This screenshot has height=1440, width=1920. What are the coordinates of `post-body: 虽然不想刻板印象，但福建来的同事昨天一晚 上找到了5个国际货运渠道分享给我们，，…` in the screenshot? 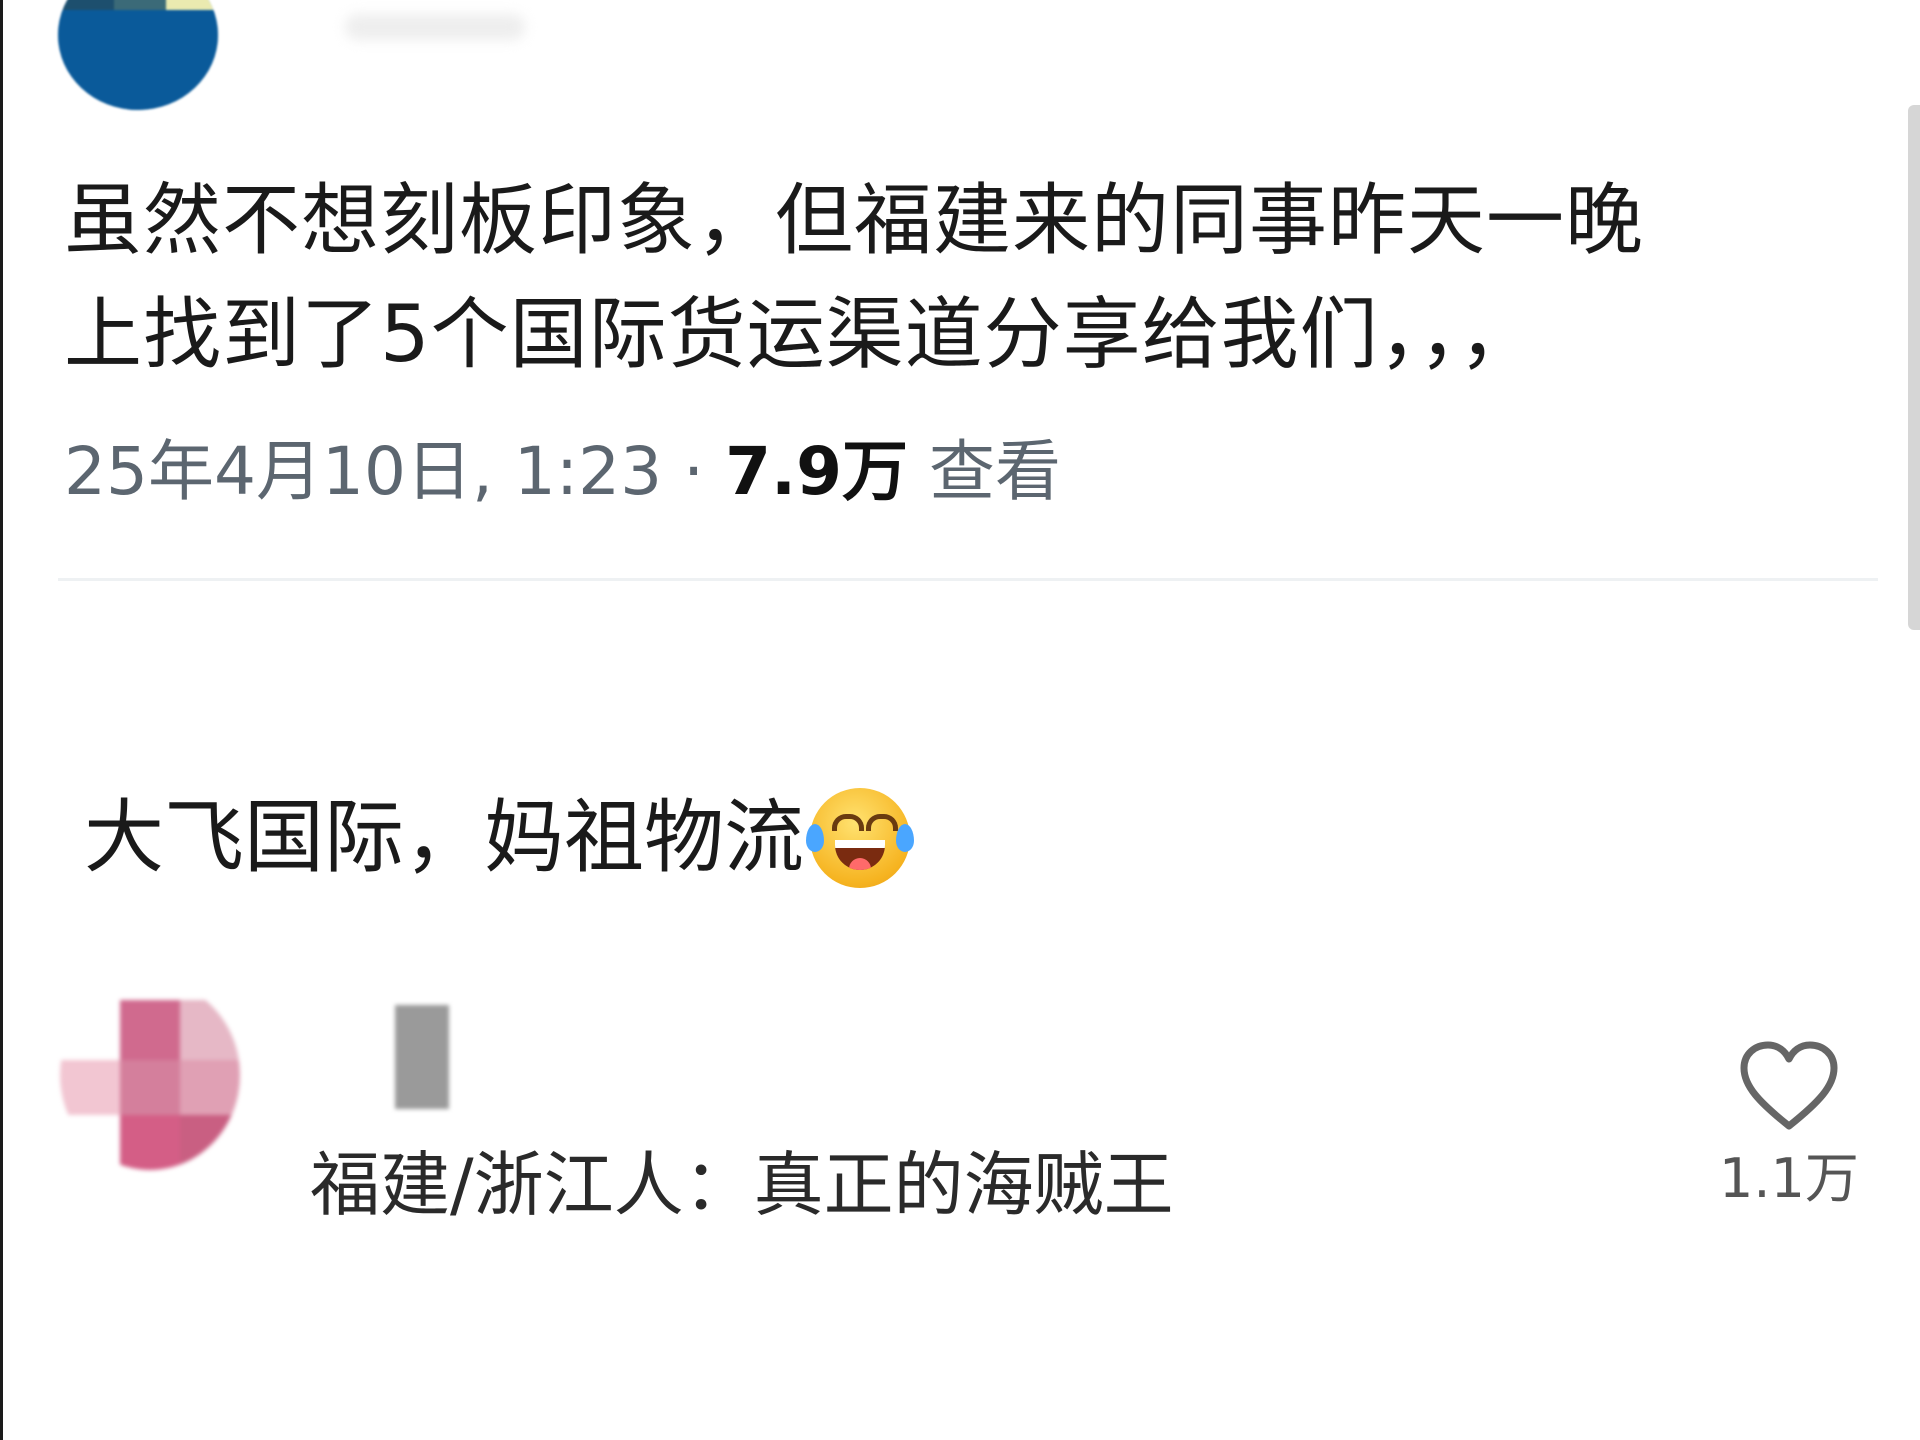 It's located at (964, 278).